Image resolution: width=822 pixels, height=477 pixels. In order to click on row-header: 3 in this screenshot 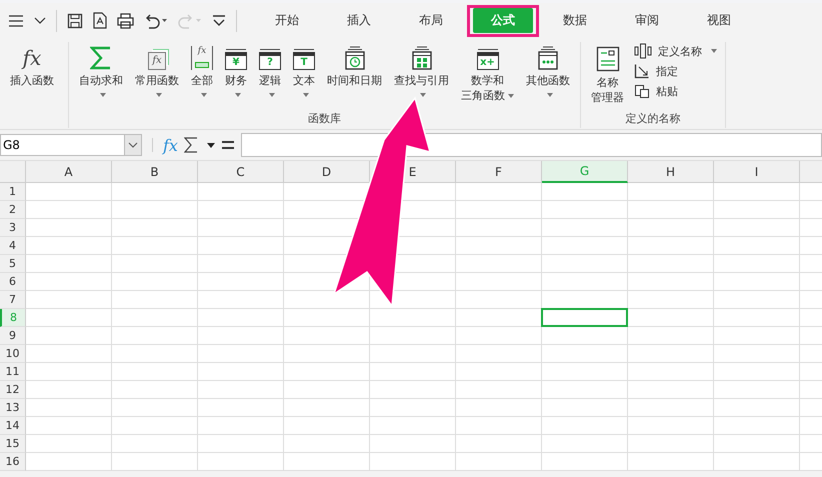, I will do `click(13, 228)`.